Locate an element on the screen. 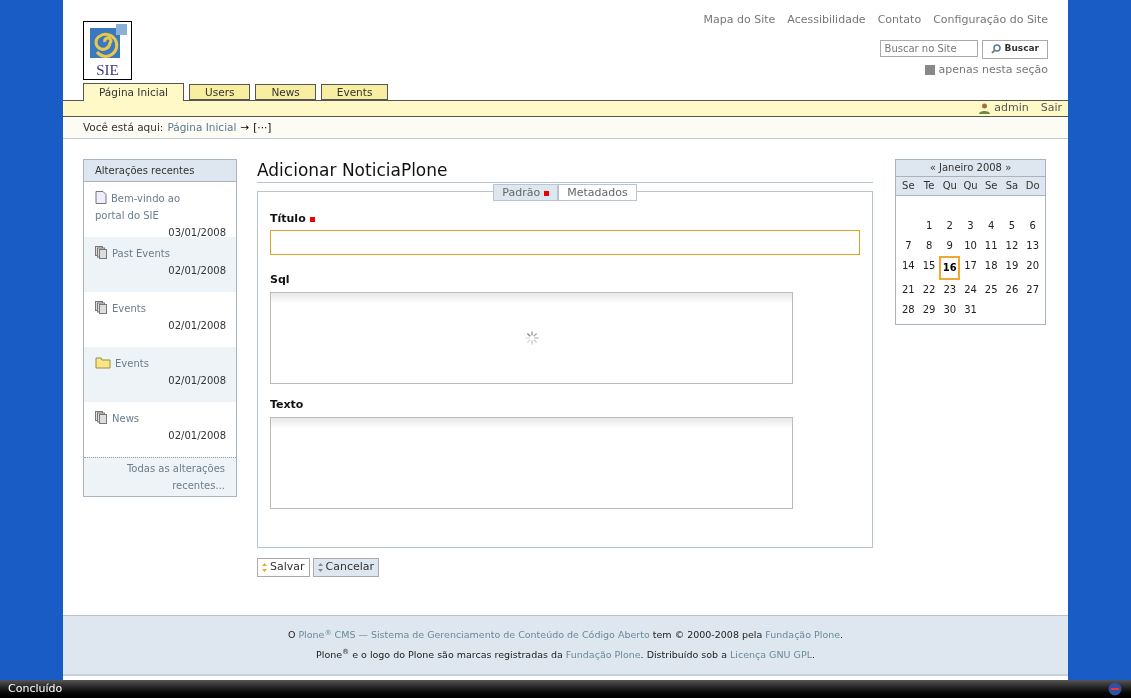  logo-text: SIE is located at coordinates (107, 70).